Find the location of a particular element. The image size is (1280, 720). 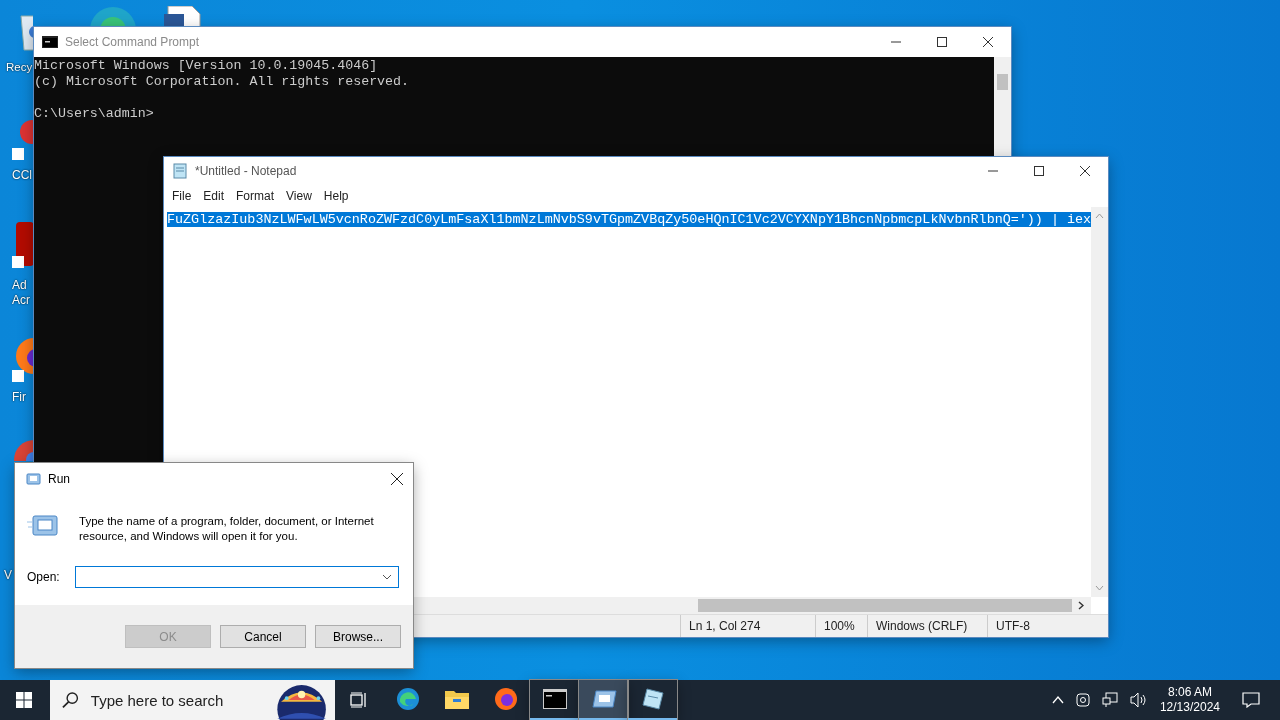

desktop-icon-label: CCl is located at coordinates (22, 175).